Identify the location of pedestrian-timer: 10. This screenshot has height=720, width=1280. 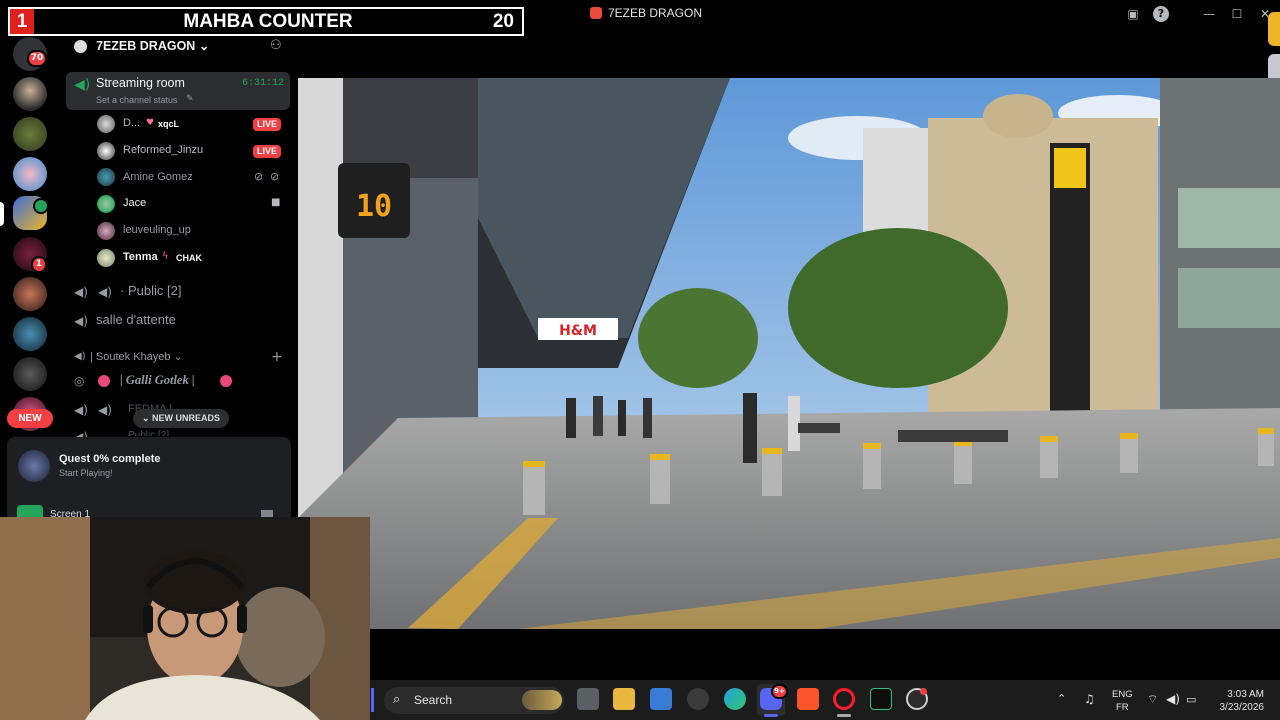
(374, 206).